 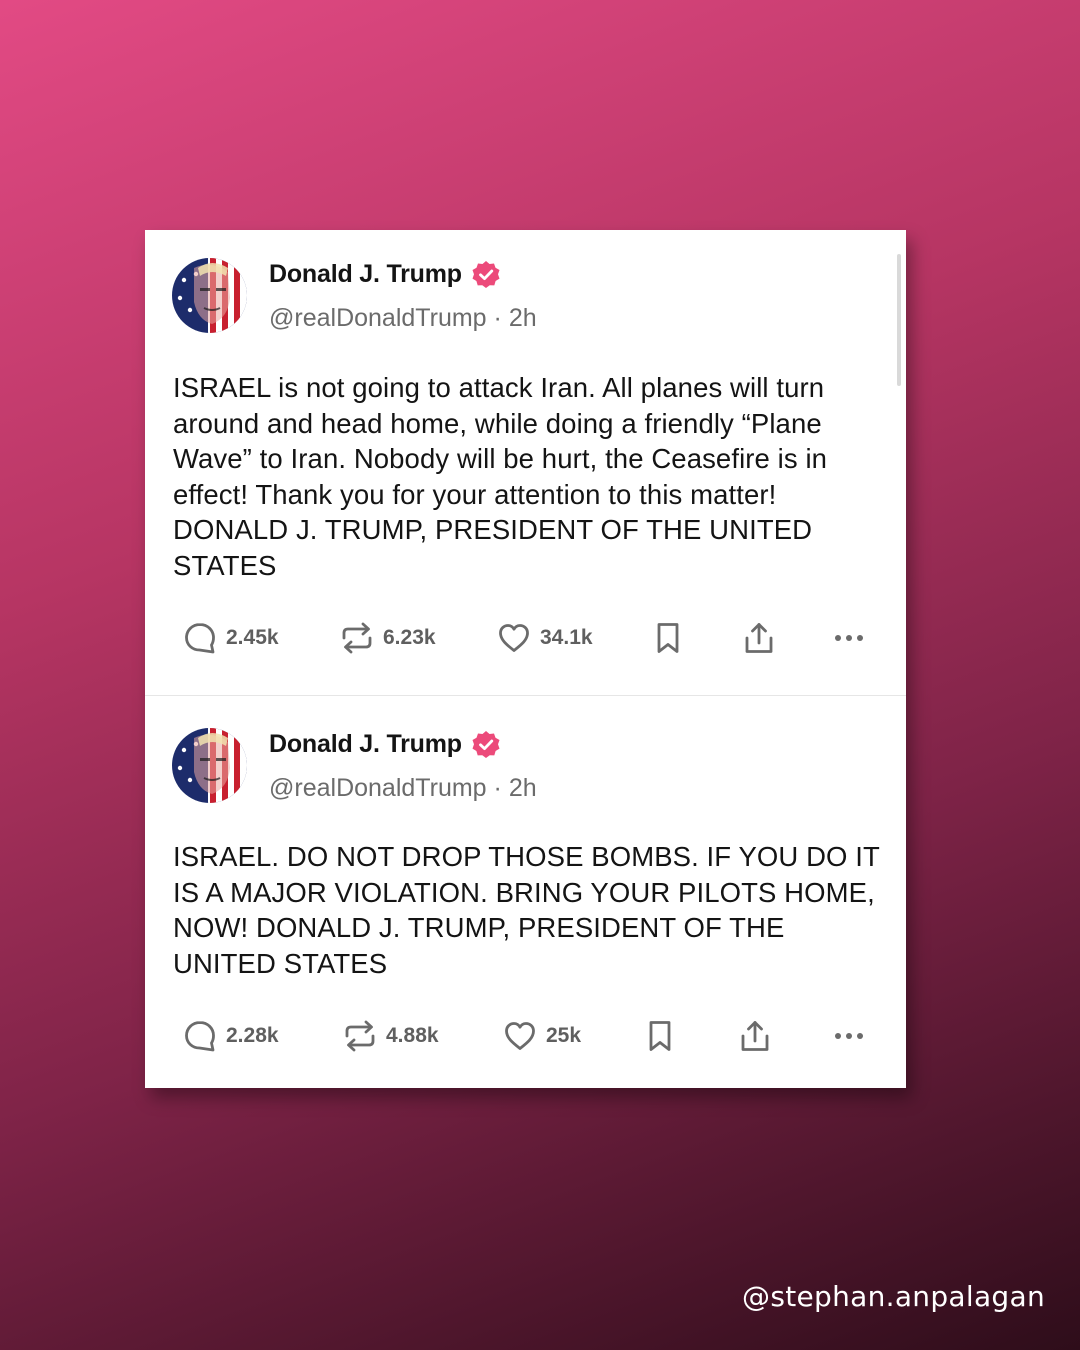 What do you see at coordinates (542, 1036) in the screenshot?
I see `like-button: 25k` at bounding box center [542, 1036].